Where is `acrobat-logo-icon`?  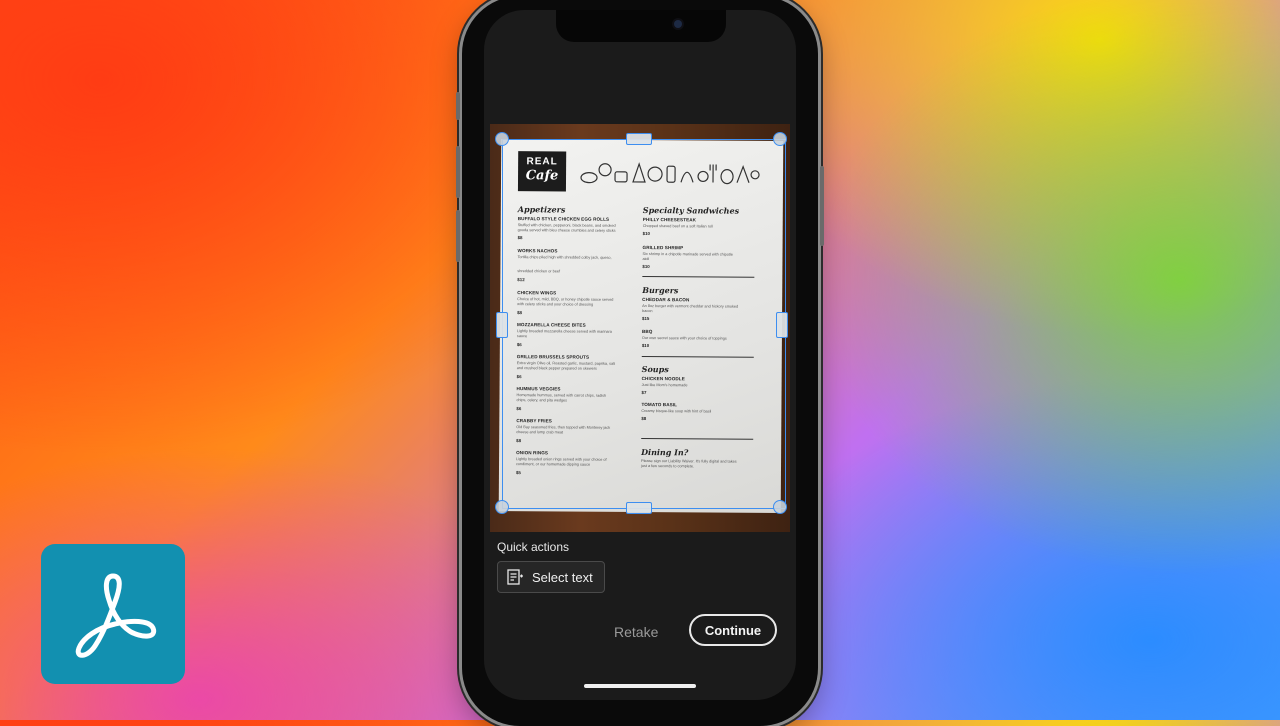
acrobat-logo-icon is located at coordinates (116, 615).